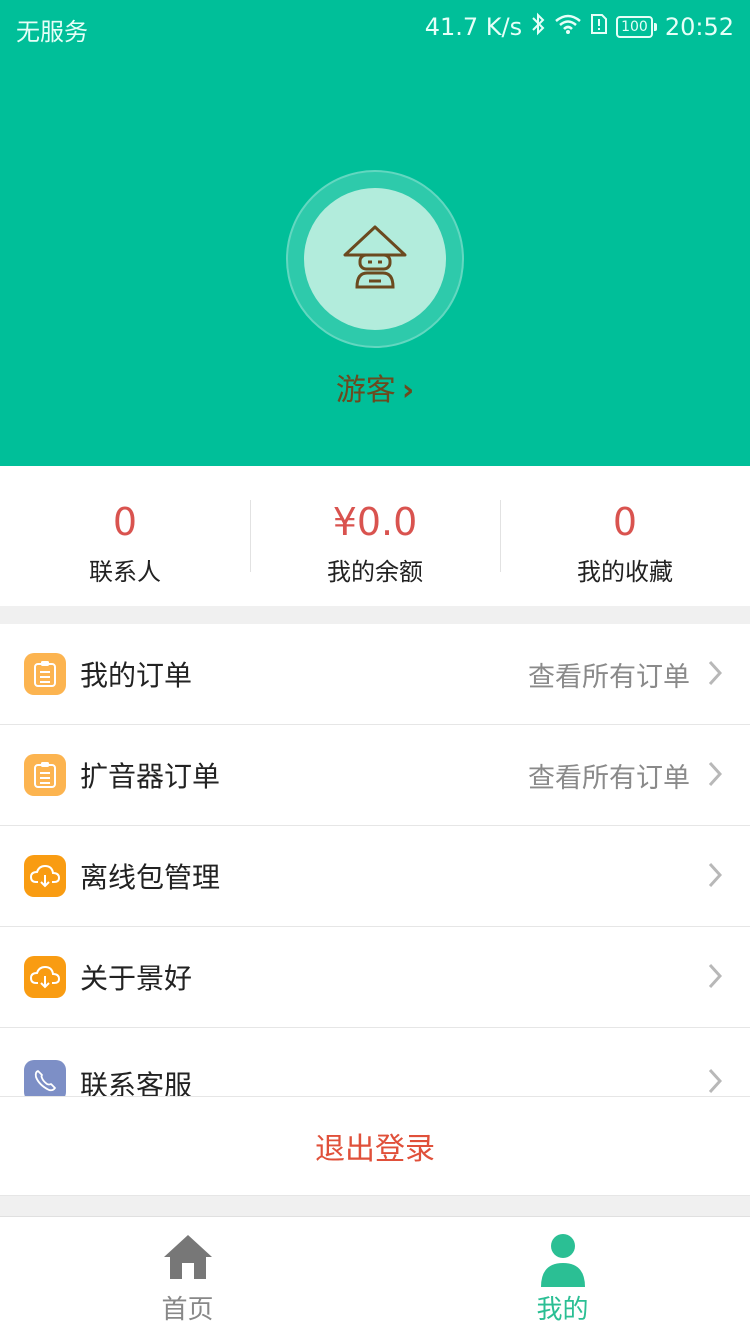  What do you see at coordinates (187, 1310) in the screenshot?
I see `tab-label: 首页` at bounding box center [187, 1310].